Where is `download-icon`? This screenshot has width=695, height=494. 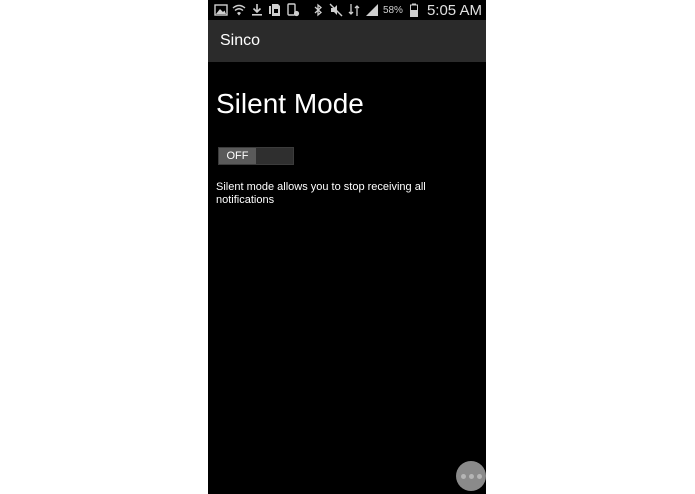 download-icon is located at coordinates (257, 10).